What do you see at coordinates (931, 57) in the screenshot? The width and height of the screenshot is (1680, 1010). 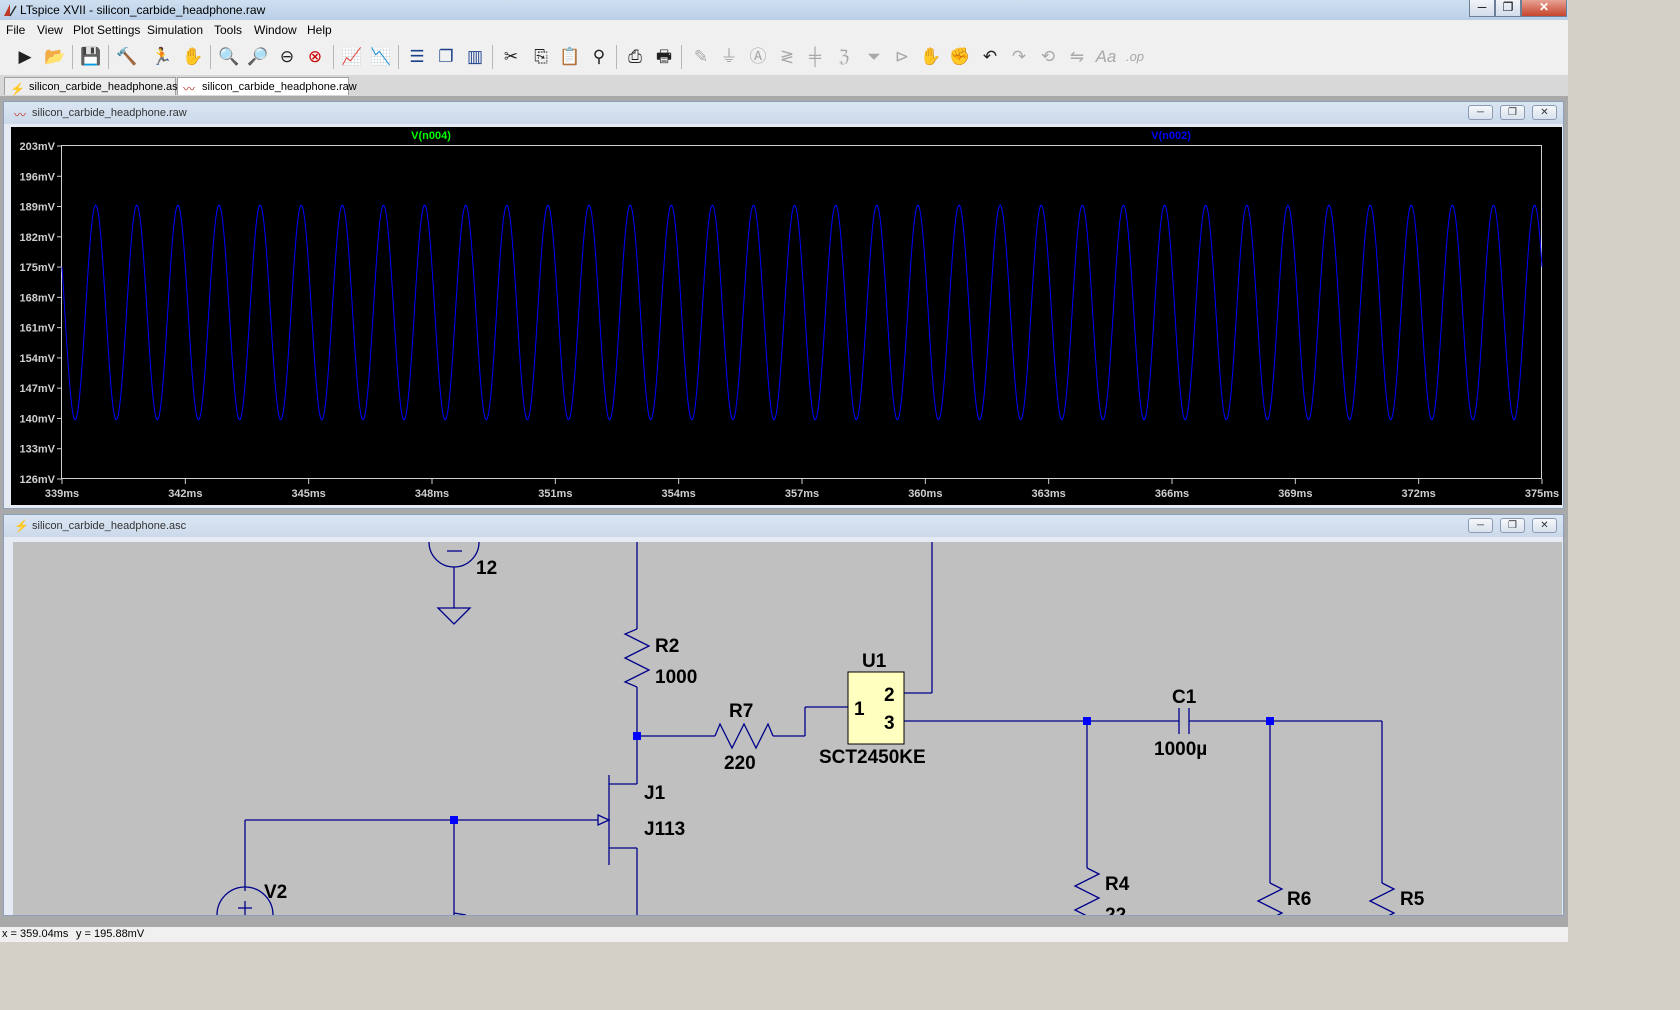 I see `move-icon: ✋` at bounding box center [931, 57].